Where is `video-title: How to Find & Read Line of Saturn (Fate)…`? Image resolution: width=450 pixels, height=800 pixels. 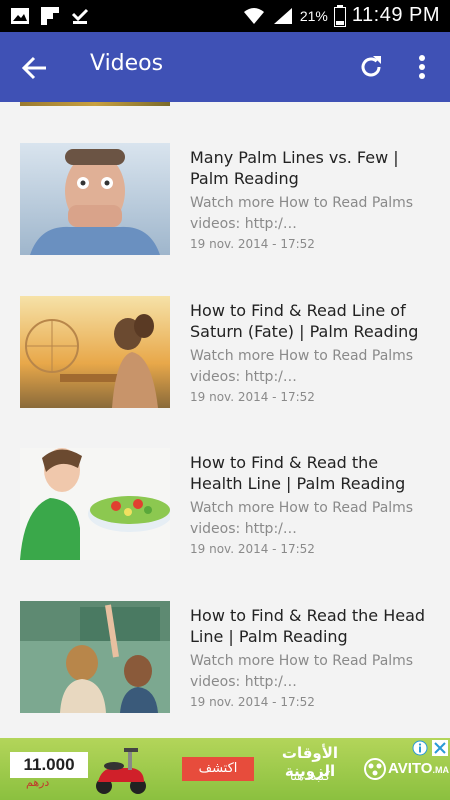
video-title: How to Find & Read Line of Saturn (Fate)… is located at coordinates (304, 321).